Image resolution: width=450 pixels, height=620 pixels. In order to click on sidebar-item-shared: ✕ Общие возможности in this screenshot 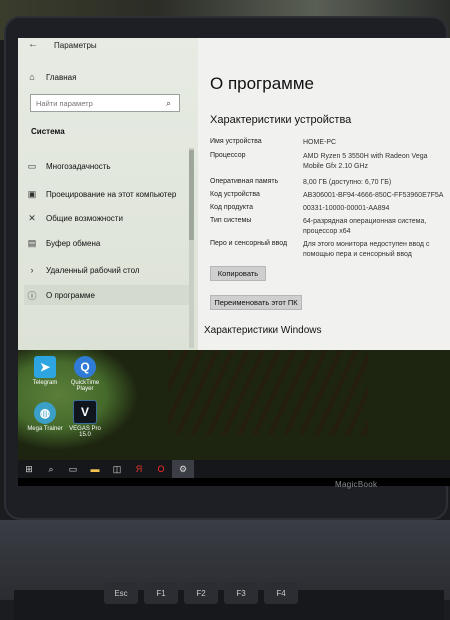, I will do `click(108, 218)`.